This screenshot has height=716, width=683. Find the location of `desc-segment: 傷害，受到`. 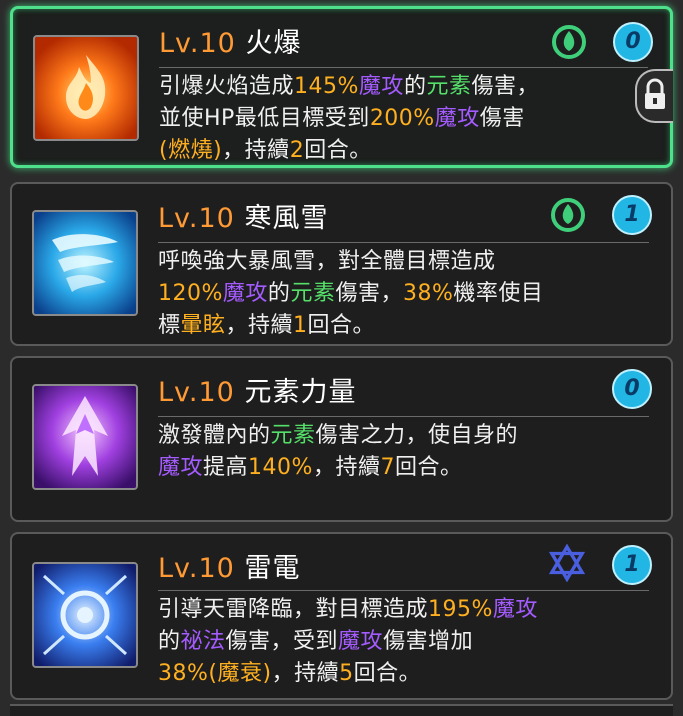

desc-segment: 傷害，受到 is located at coordinates (282, 641).